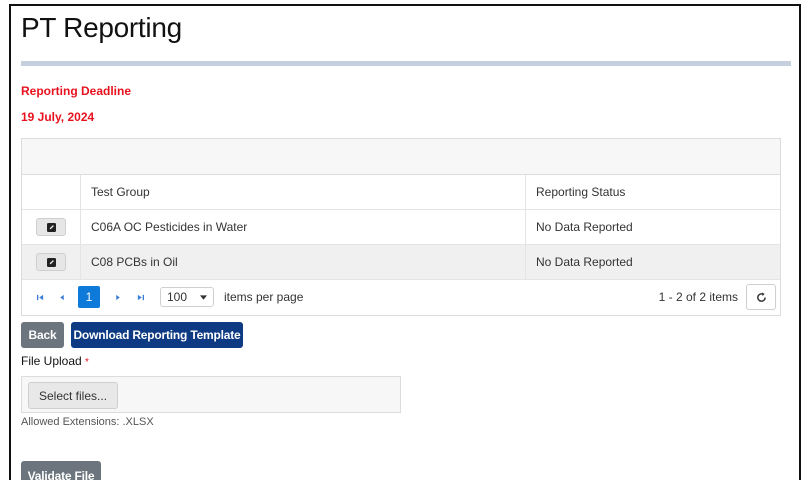 This screenshot has height=483, width=810. What do you see at coordinates (264, 297) in the screenshot?
I see `page-size-label: items per page` at bounding box center [264, 297].